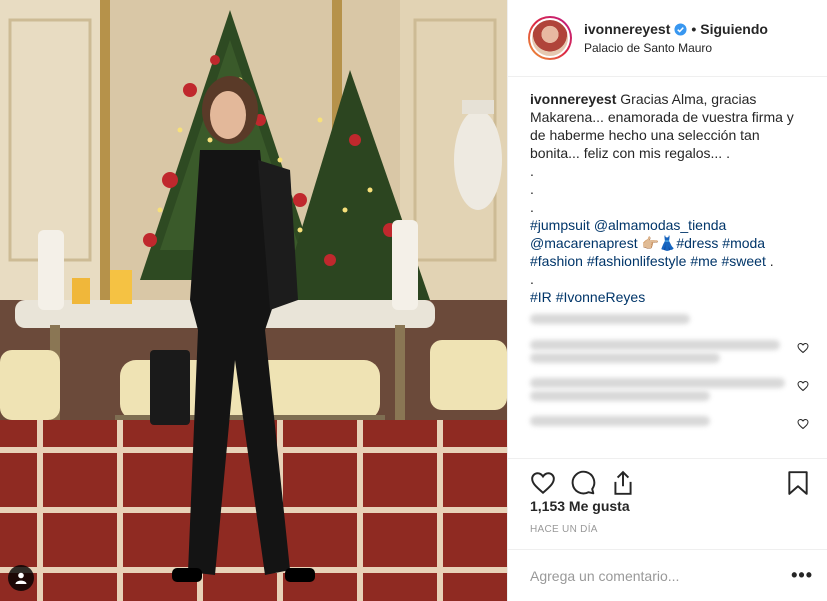 Image resolution: width=827 pixels, height=601 pixels. What do you see at coordinates (584, 243) in the screenshot?
I see `mention-link: @macarenaprest` at bounding box center [584, 243].